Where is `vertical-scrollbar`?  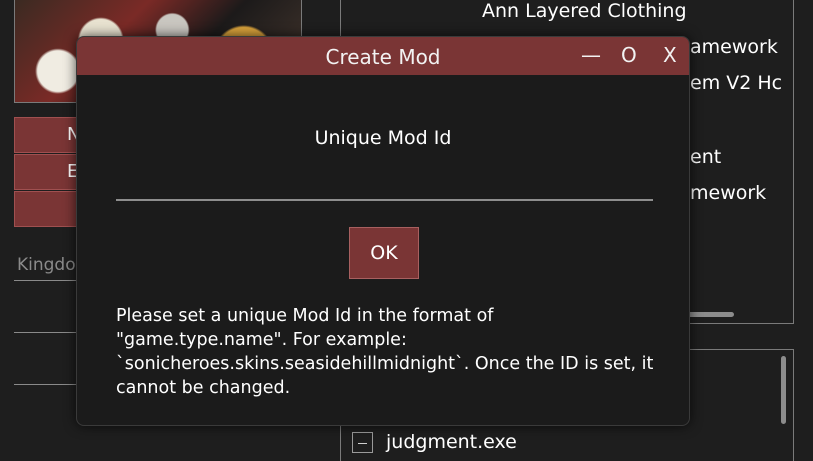 vertical-scrollbar is located at coordinates (783, 390).